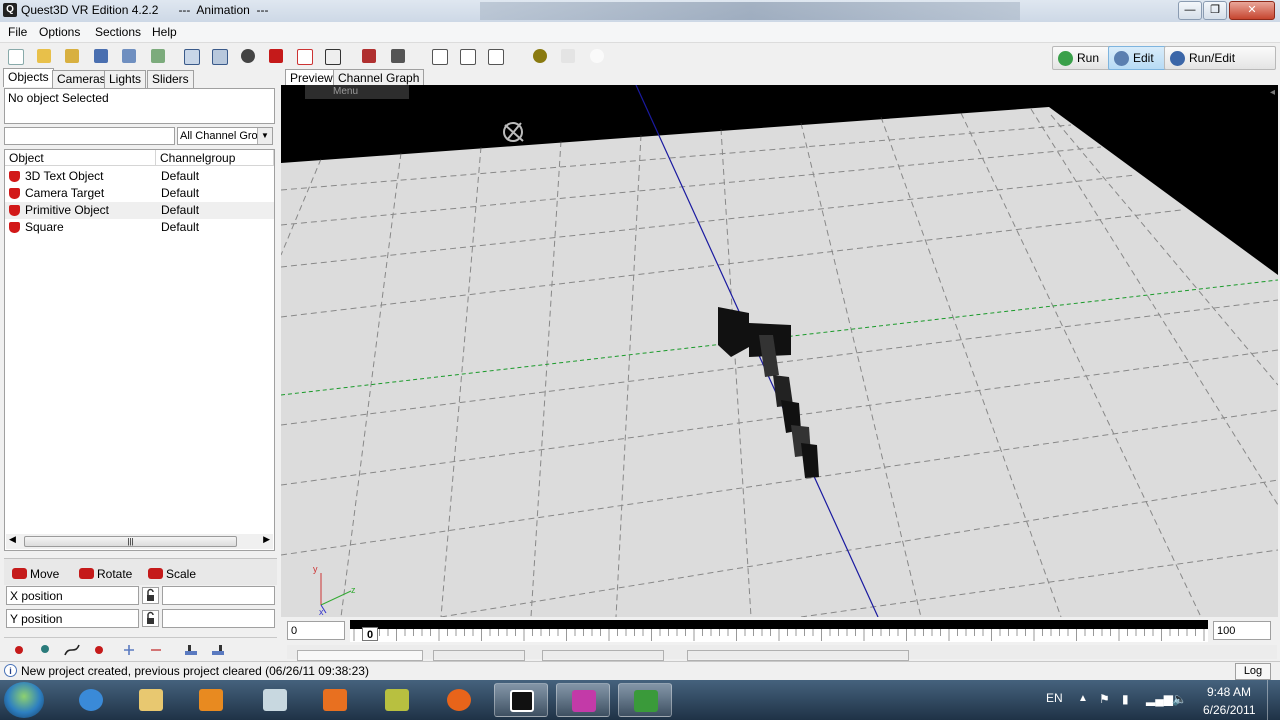 The image size is (1280, 720). I want to click on list-item: Camera Target Default, so click(139, 193).